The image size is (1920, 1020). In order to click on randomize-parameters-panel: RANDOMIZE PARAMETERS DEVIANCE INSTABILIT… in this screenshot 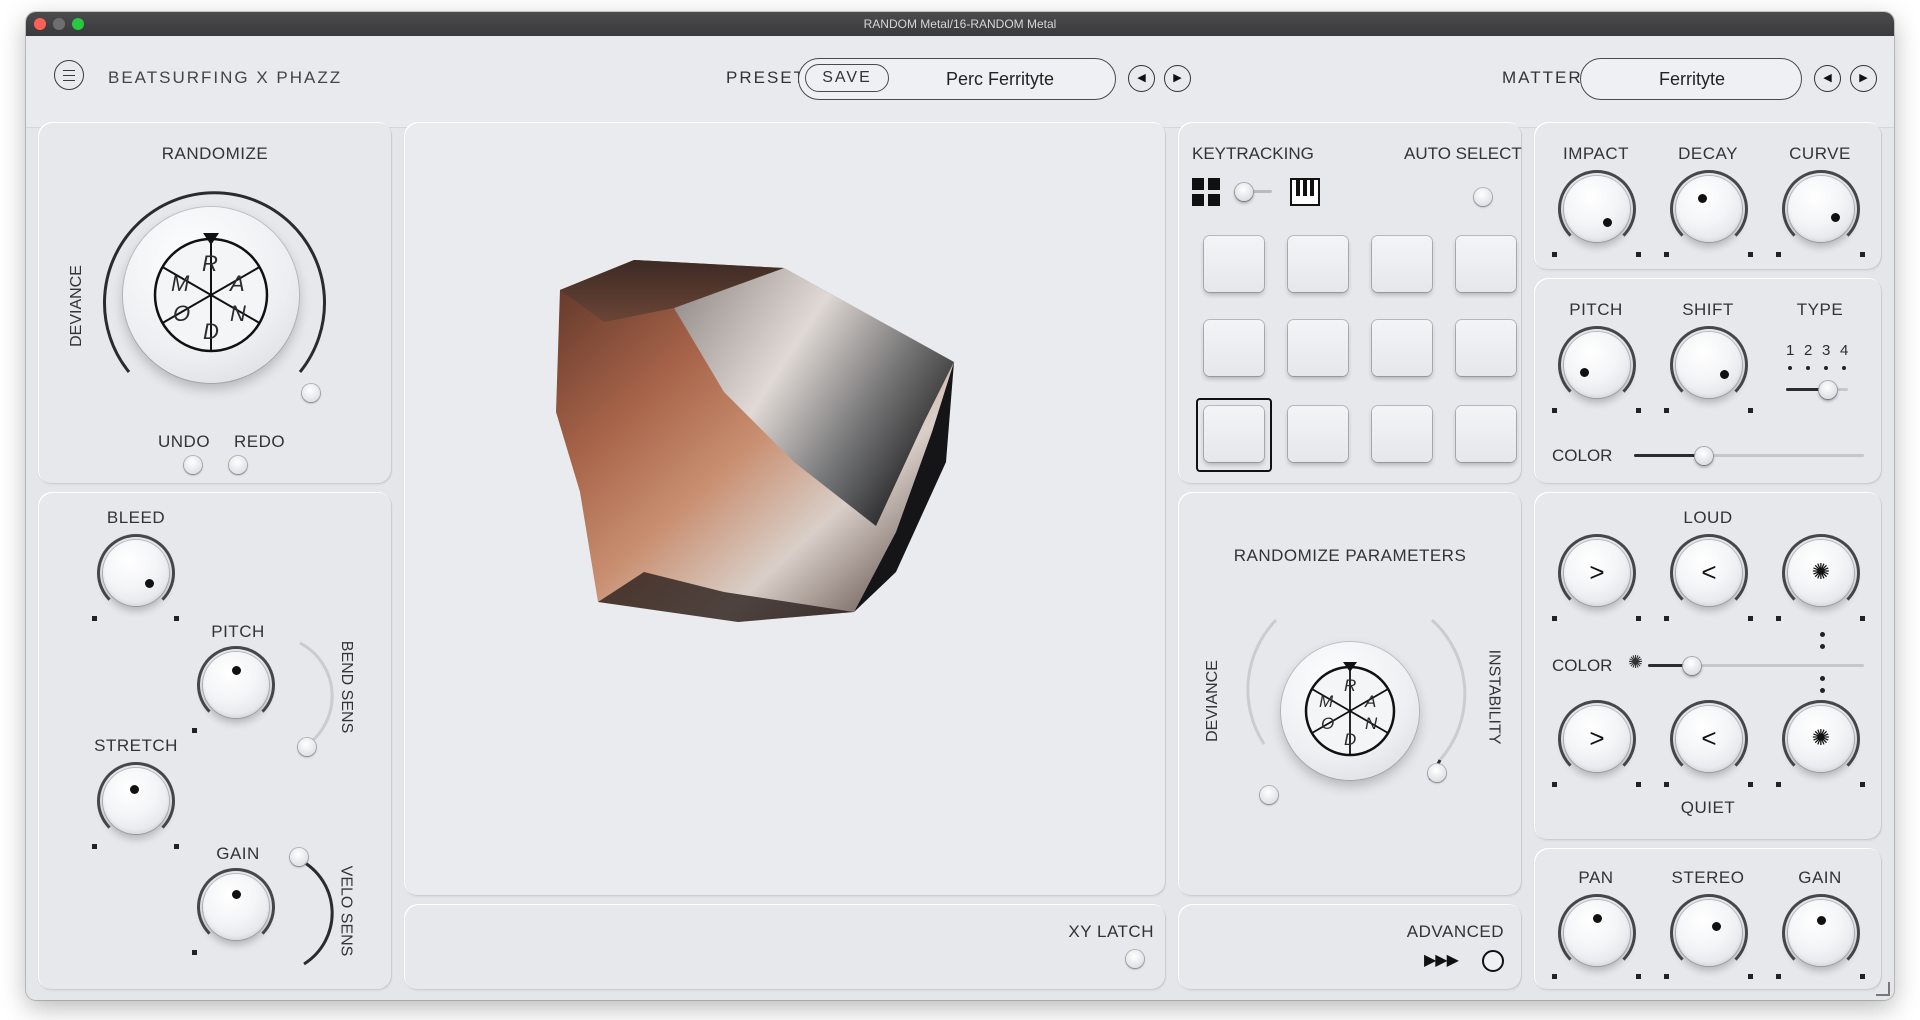, I will do `click(1350, 694)`.